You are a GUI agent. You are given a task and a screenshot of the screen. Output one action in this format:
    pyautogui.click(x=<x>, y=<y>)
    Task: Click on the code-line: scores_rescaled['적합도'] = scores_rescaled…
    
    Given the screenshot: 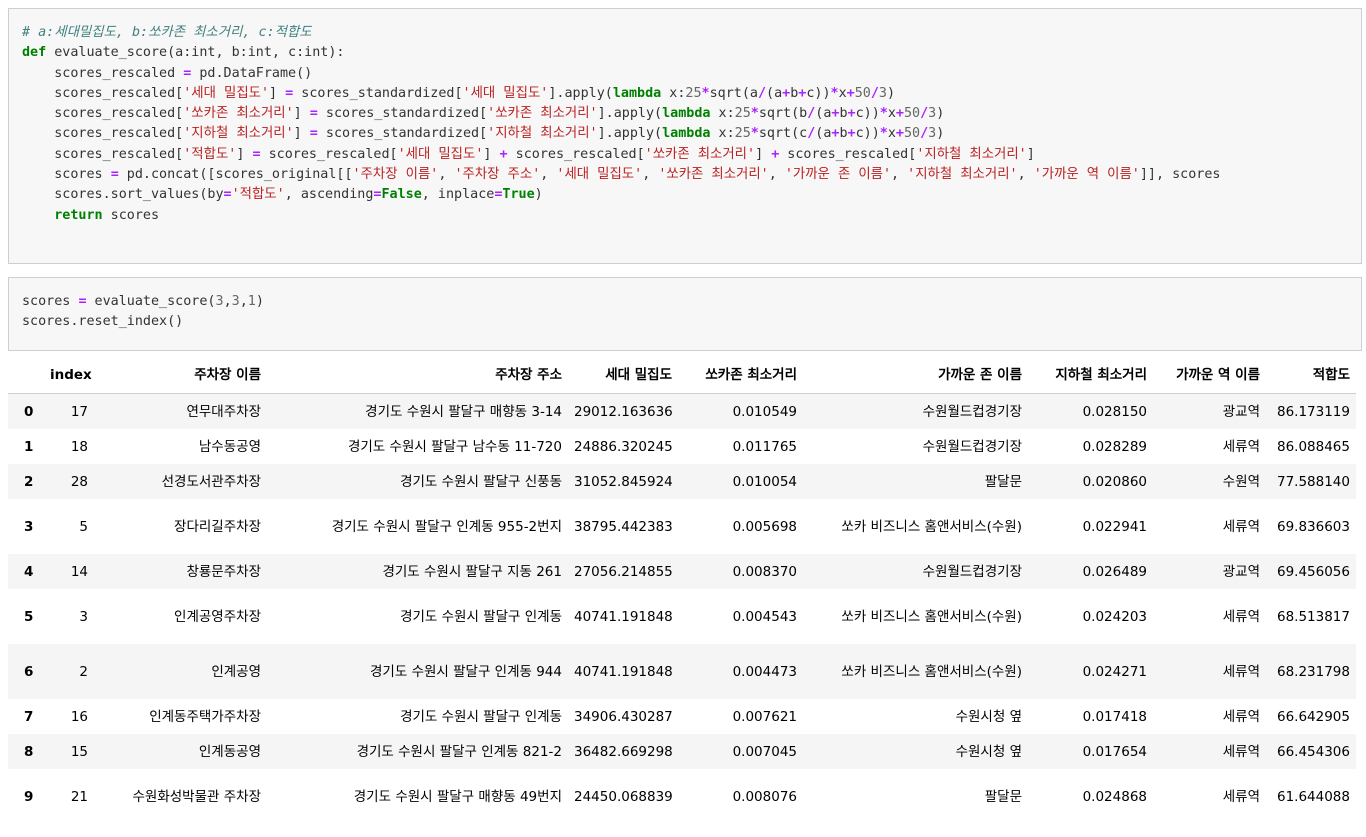 What is the action you would take?
    pyautogui.click(x=691, y=155)
    